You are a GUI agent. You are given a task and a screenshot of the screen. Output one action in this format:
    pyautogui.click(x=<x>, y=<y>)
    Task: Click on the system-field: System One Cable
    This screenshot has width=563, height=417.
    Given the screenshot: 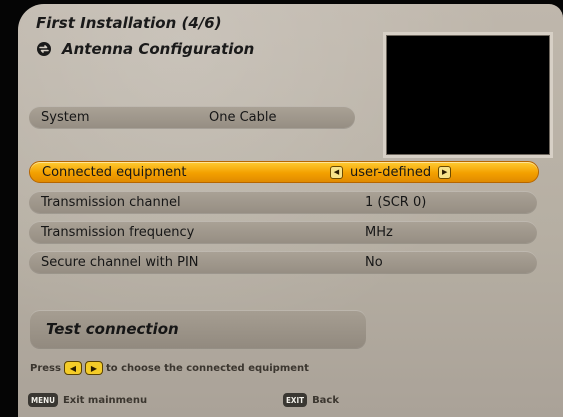 What is the action you would take?
    pyautogui.click(x=192, y=117)
    